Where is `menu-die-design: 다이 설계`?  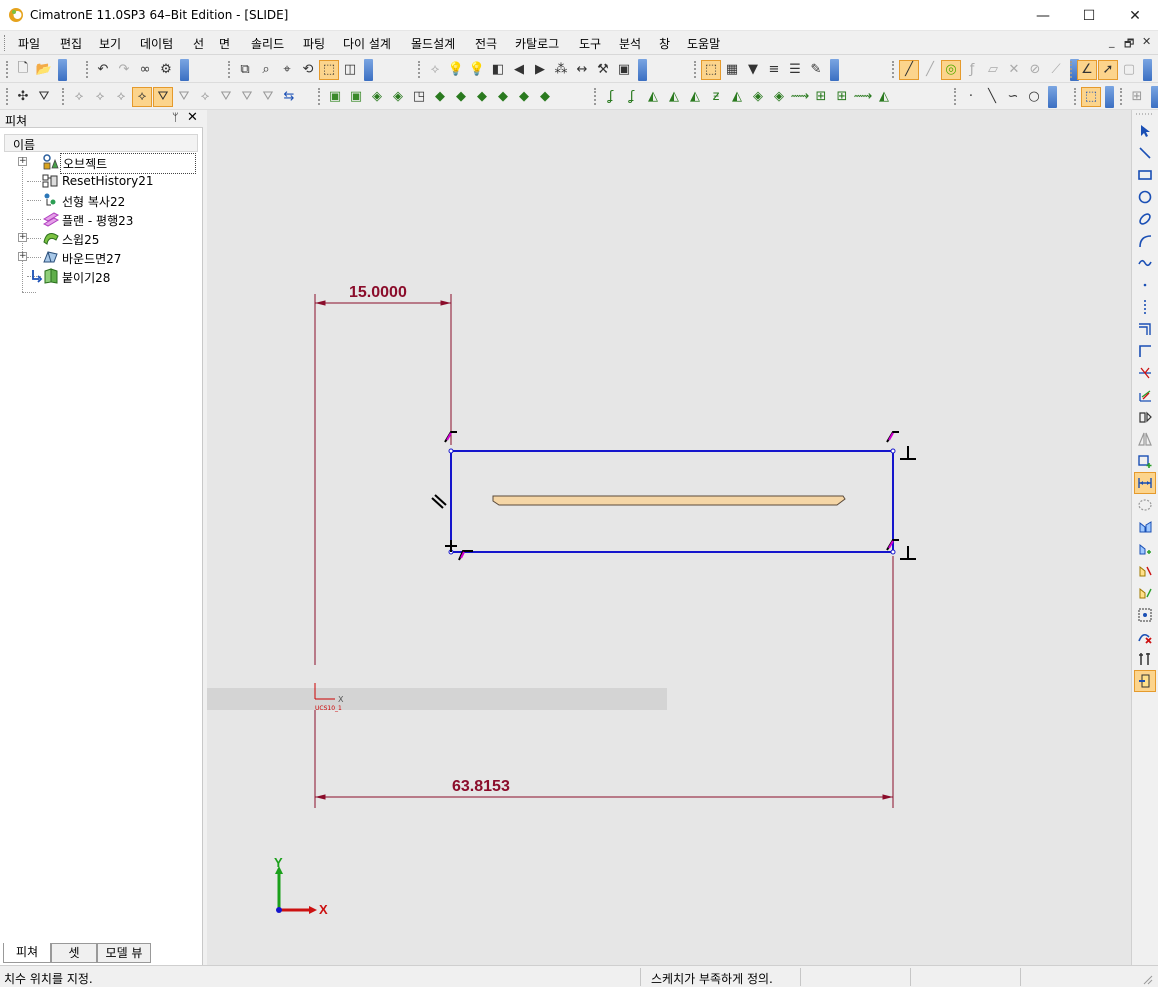 menu-die-design: 다이 설계 is located at coordinates (367, 43).